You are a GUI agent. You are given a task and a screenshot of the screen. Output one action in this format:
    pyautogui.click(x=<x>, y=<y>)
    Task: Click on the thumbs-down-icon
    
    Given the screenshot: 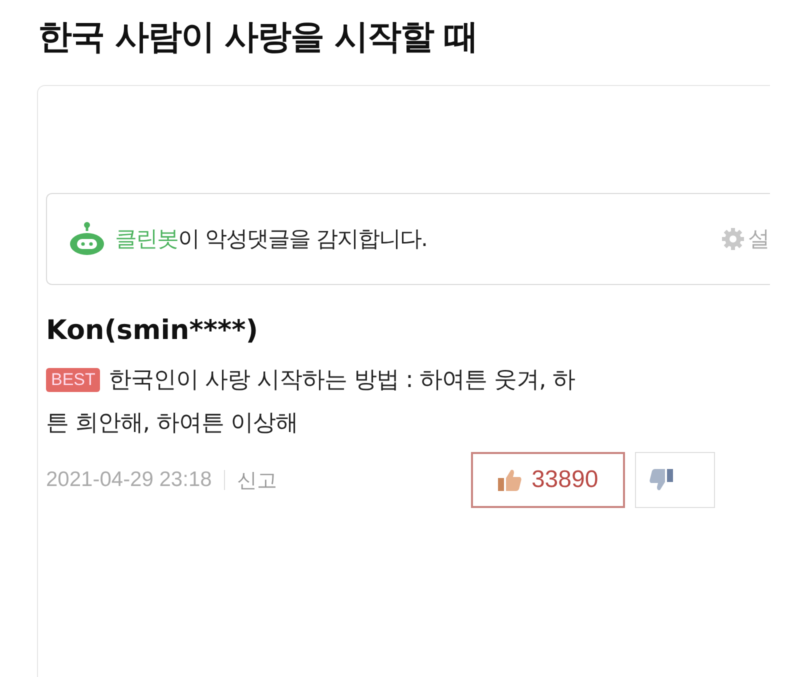 What is the action you would take?
    pyautogui.click(x=661, y=480)
    